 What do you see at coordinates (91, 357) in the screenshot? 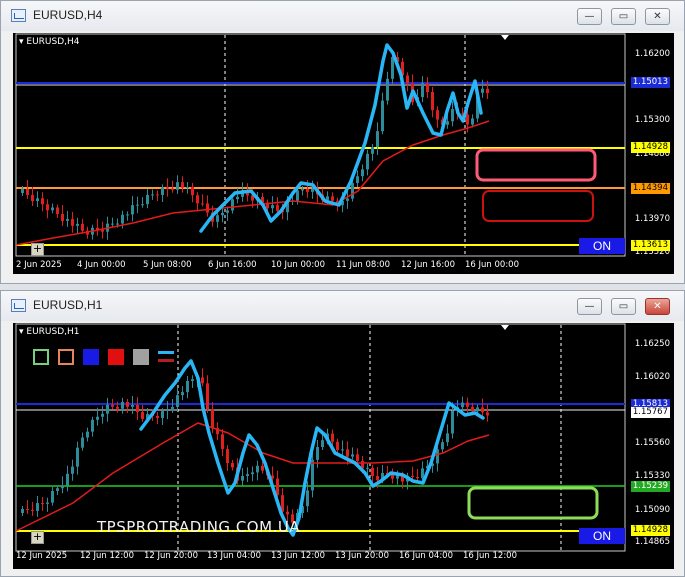
I see `rectangle-blue-fill-tool` at bounding box center [91, 357].